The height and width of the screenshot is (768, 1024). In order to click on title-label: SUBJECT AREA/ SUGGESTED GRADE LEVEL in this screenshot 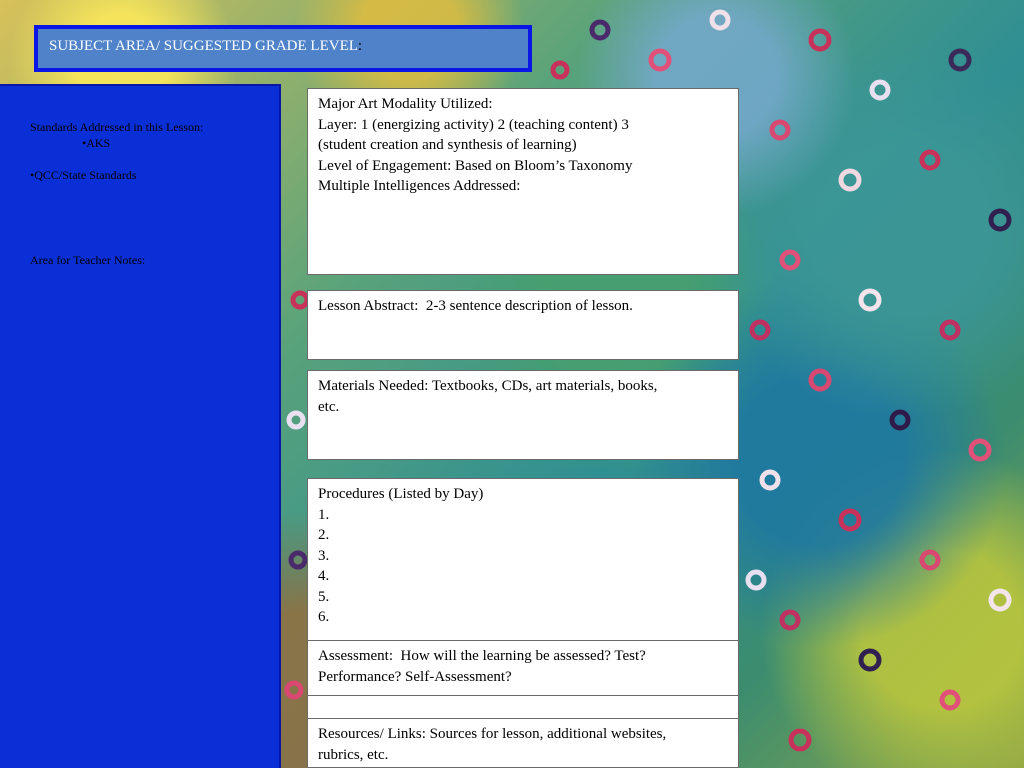, I will do `click(203, 46)`.